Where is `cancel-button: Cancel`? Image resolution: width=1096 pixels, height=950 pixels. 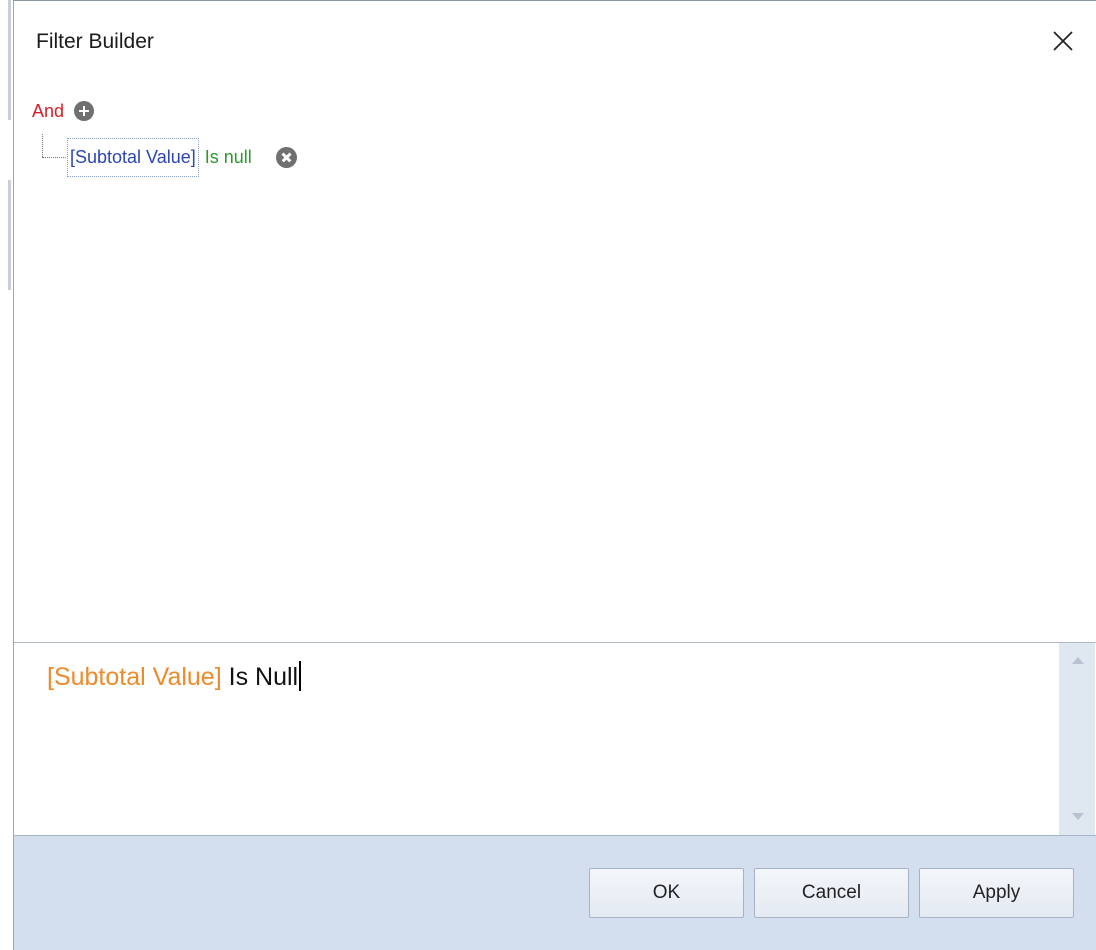 cancel-button: Cancel is located at coordinates (831, 893).